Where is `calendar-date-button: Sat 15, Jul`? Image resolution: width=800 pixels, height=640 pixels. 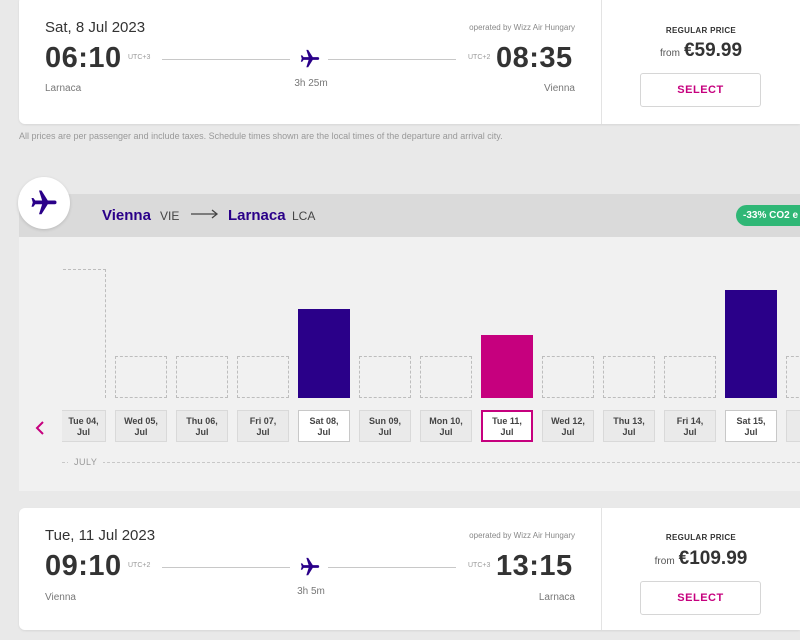
calendar-date-button: Sat 15, Jul is located at coordinates (751, 426).